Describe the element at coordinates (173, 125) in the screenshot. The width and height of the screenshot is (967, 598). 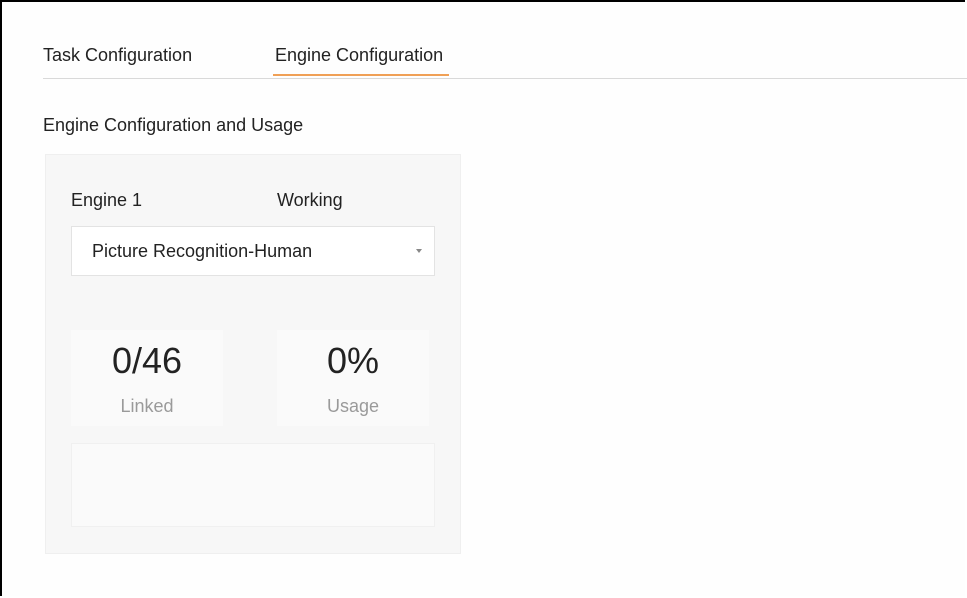
I see `section-title: Engine Configuration and Usage` at that location.